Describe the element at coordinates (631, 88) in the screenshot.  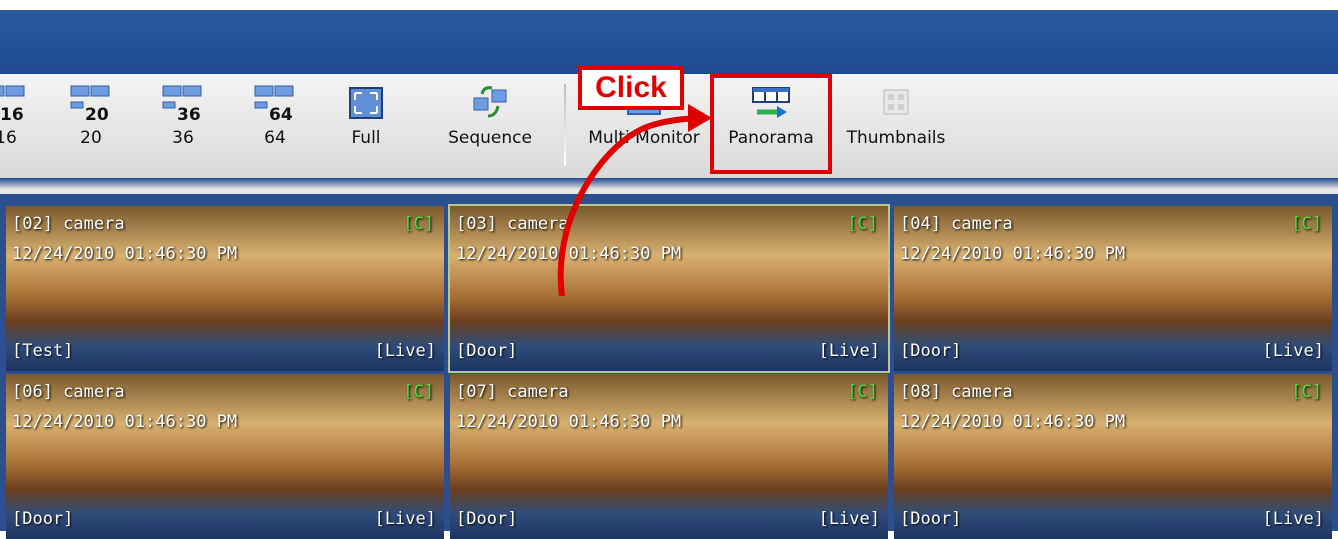
I see `click-callout: Click` at that location.